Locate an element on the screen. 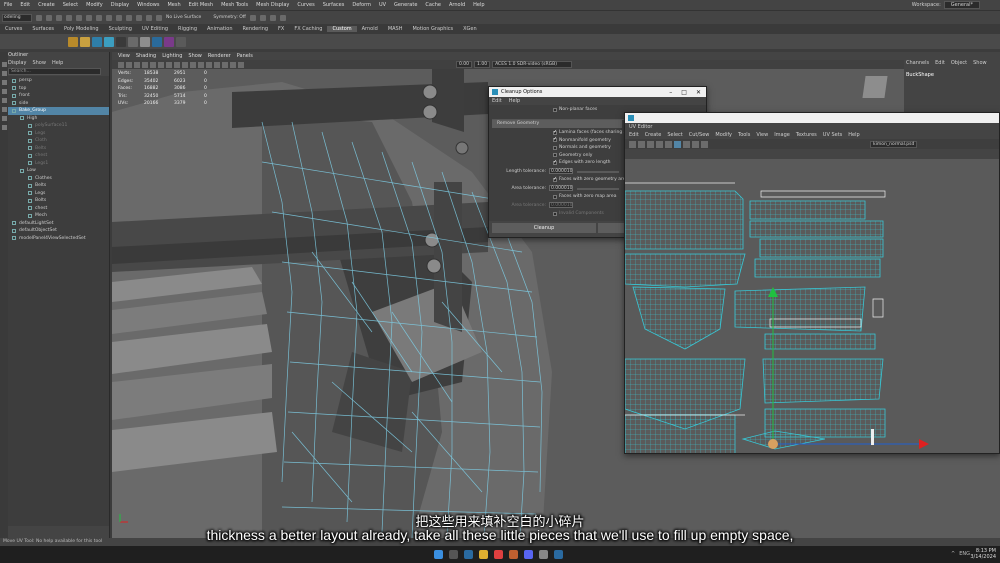 This screenshot has height=563, width=1000. menu-mesh-tools: Mesh Tools is located at coordinates (234, 5).